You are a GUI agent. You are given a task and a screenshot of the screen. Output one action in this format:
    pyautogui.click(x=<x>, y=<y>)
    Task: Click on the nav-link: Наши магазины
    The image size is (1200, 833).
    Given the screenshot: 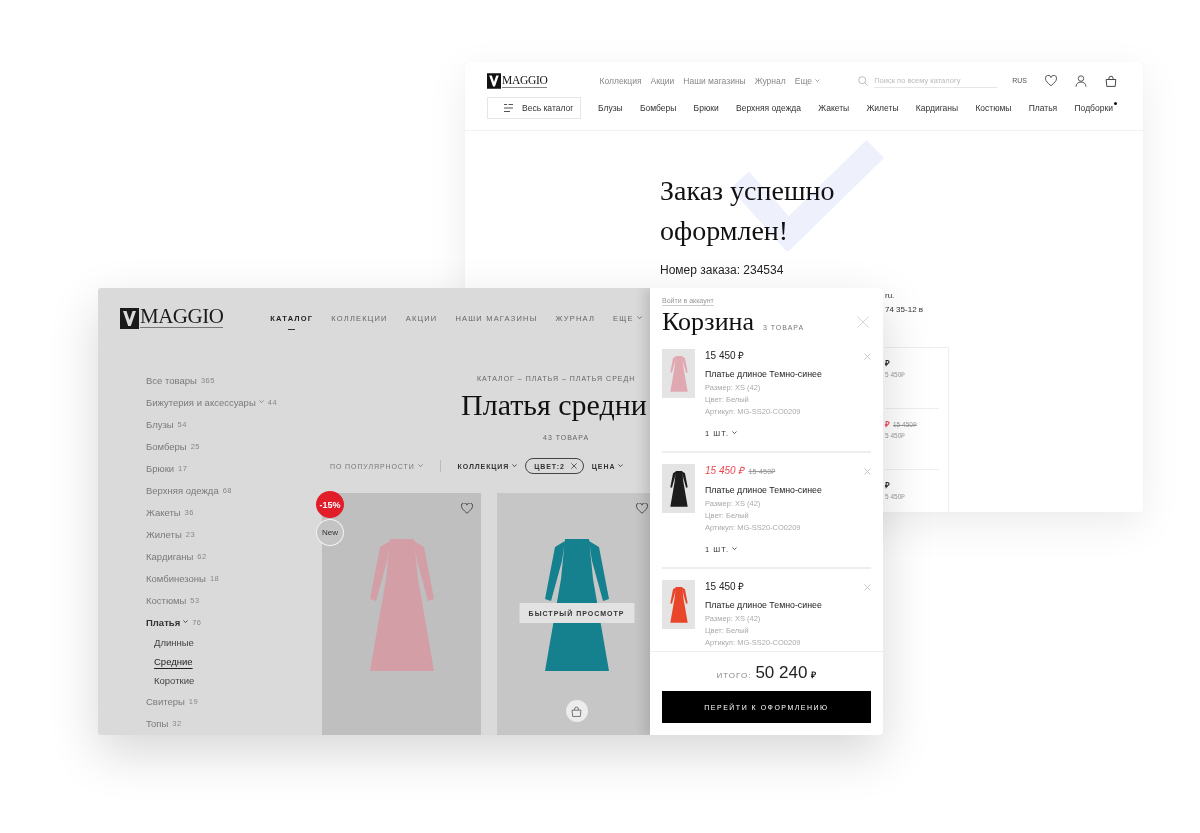 What is the action you would take?
    pyautogui.click(x=714, y=81)
    